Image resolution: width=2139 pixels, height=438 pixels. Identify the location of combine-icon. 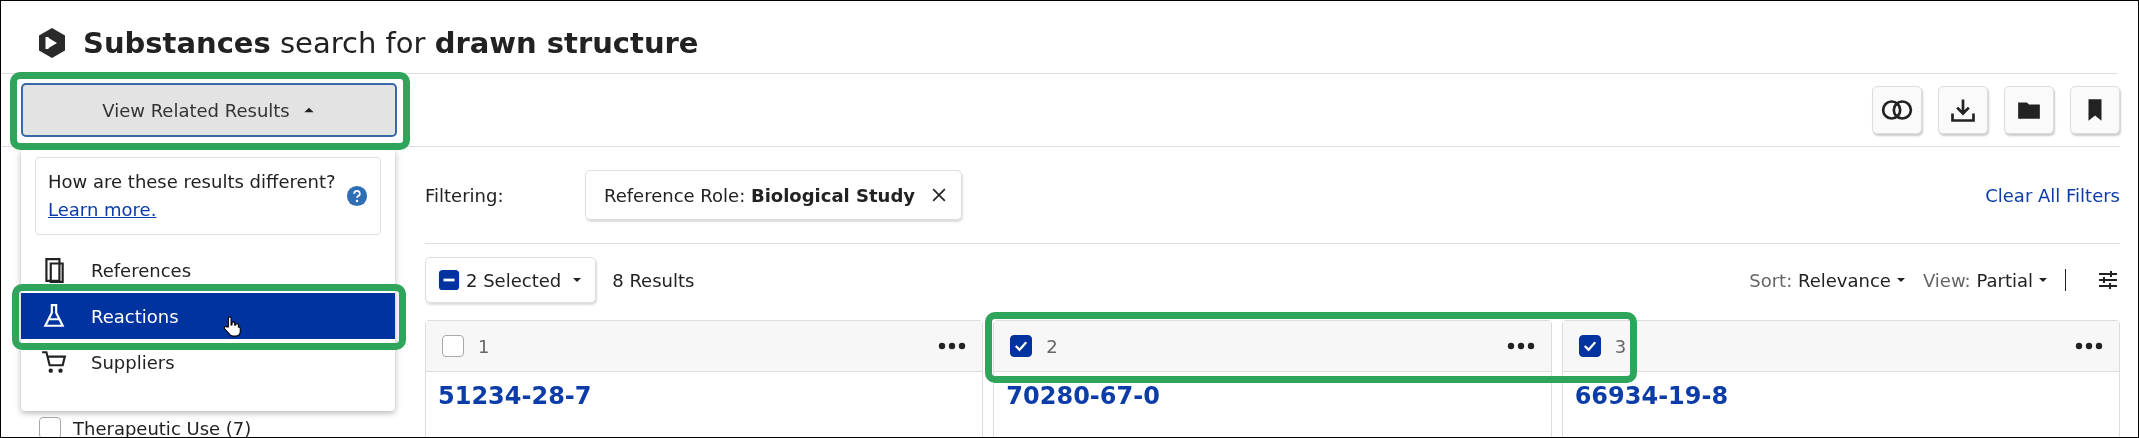
(1897, 110).